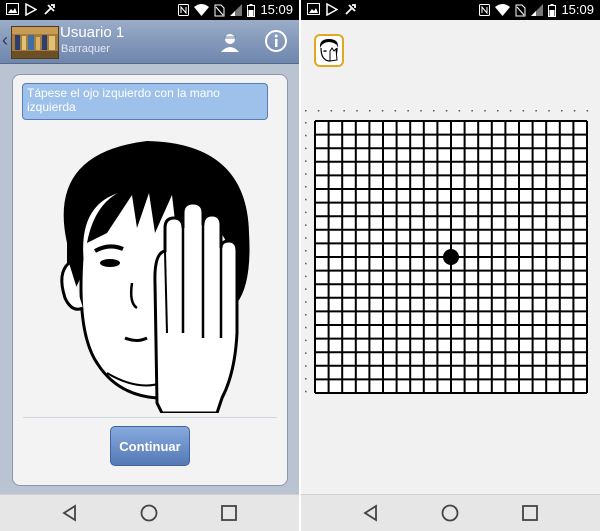 The width and height of the screenshot is (600, 531). I want to click on app-logo, so click(35, 42).